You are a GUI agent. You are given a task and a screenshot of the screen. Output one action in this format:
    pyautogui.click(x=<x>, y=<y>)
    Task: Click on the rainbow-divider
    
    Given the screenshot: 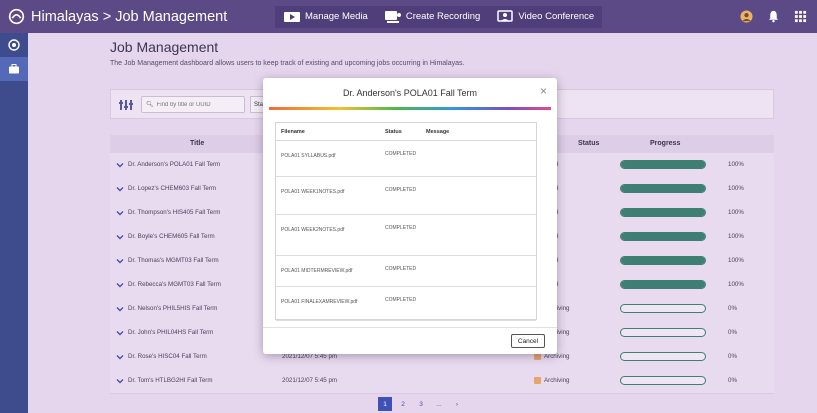 What is the action you would take?
    pyautogui.click(x=410, y=108)
    